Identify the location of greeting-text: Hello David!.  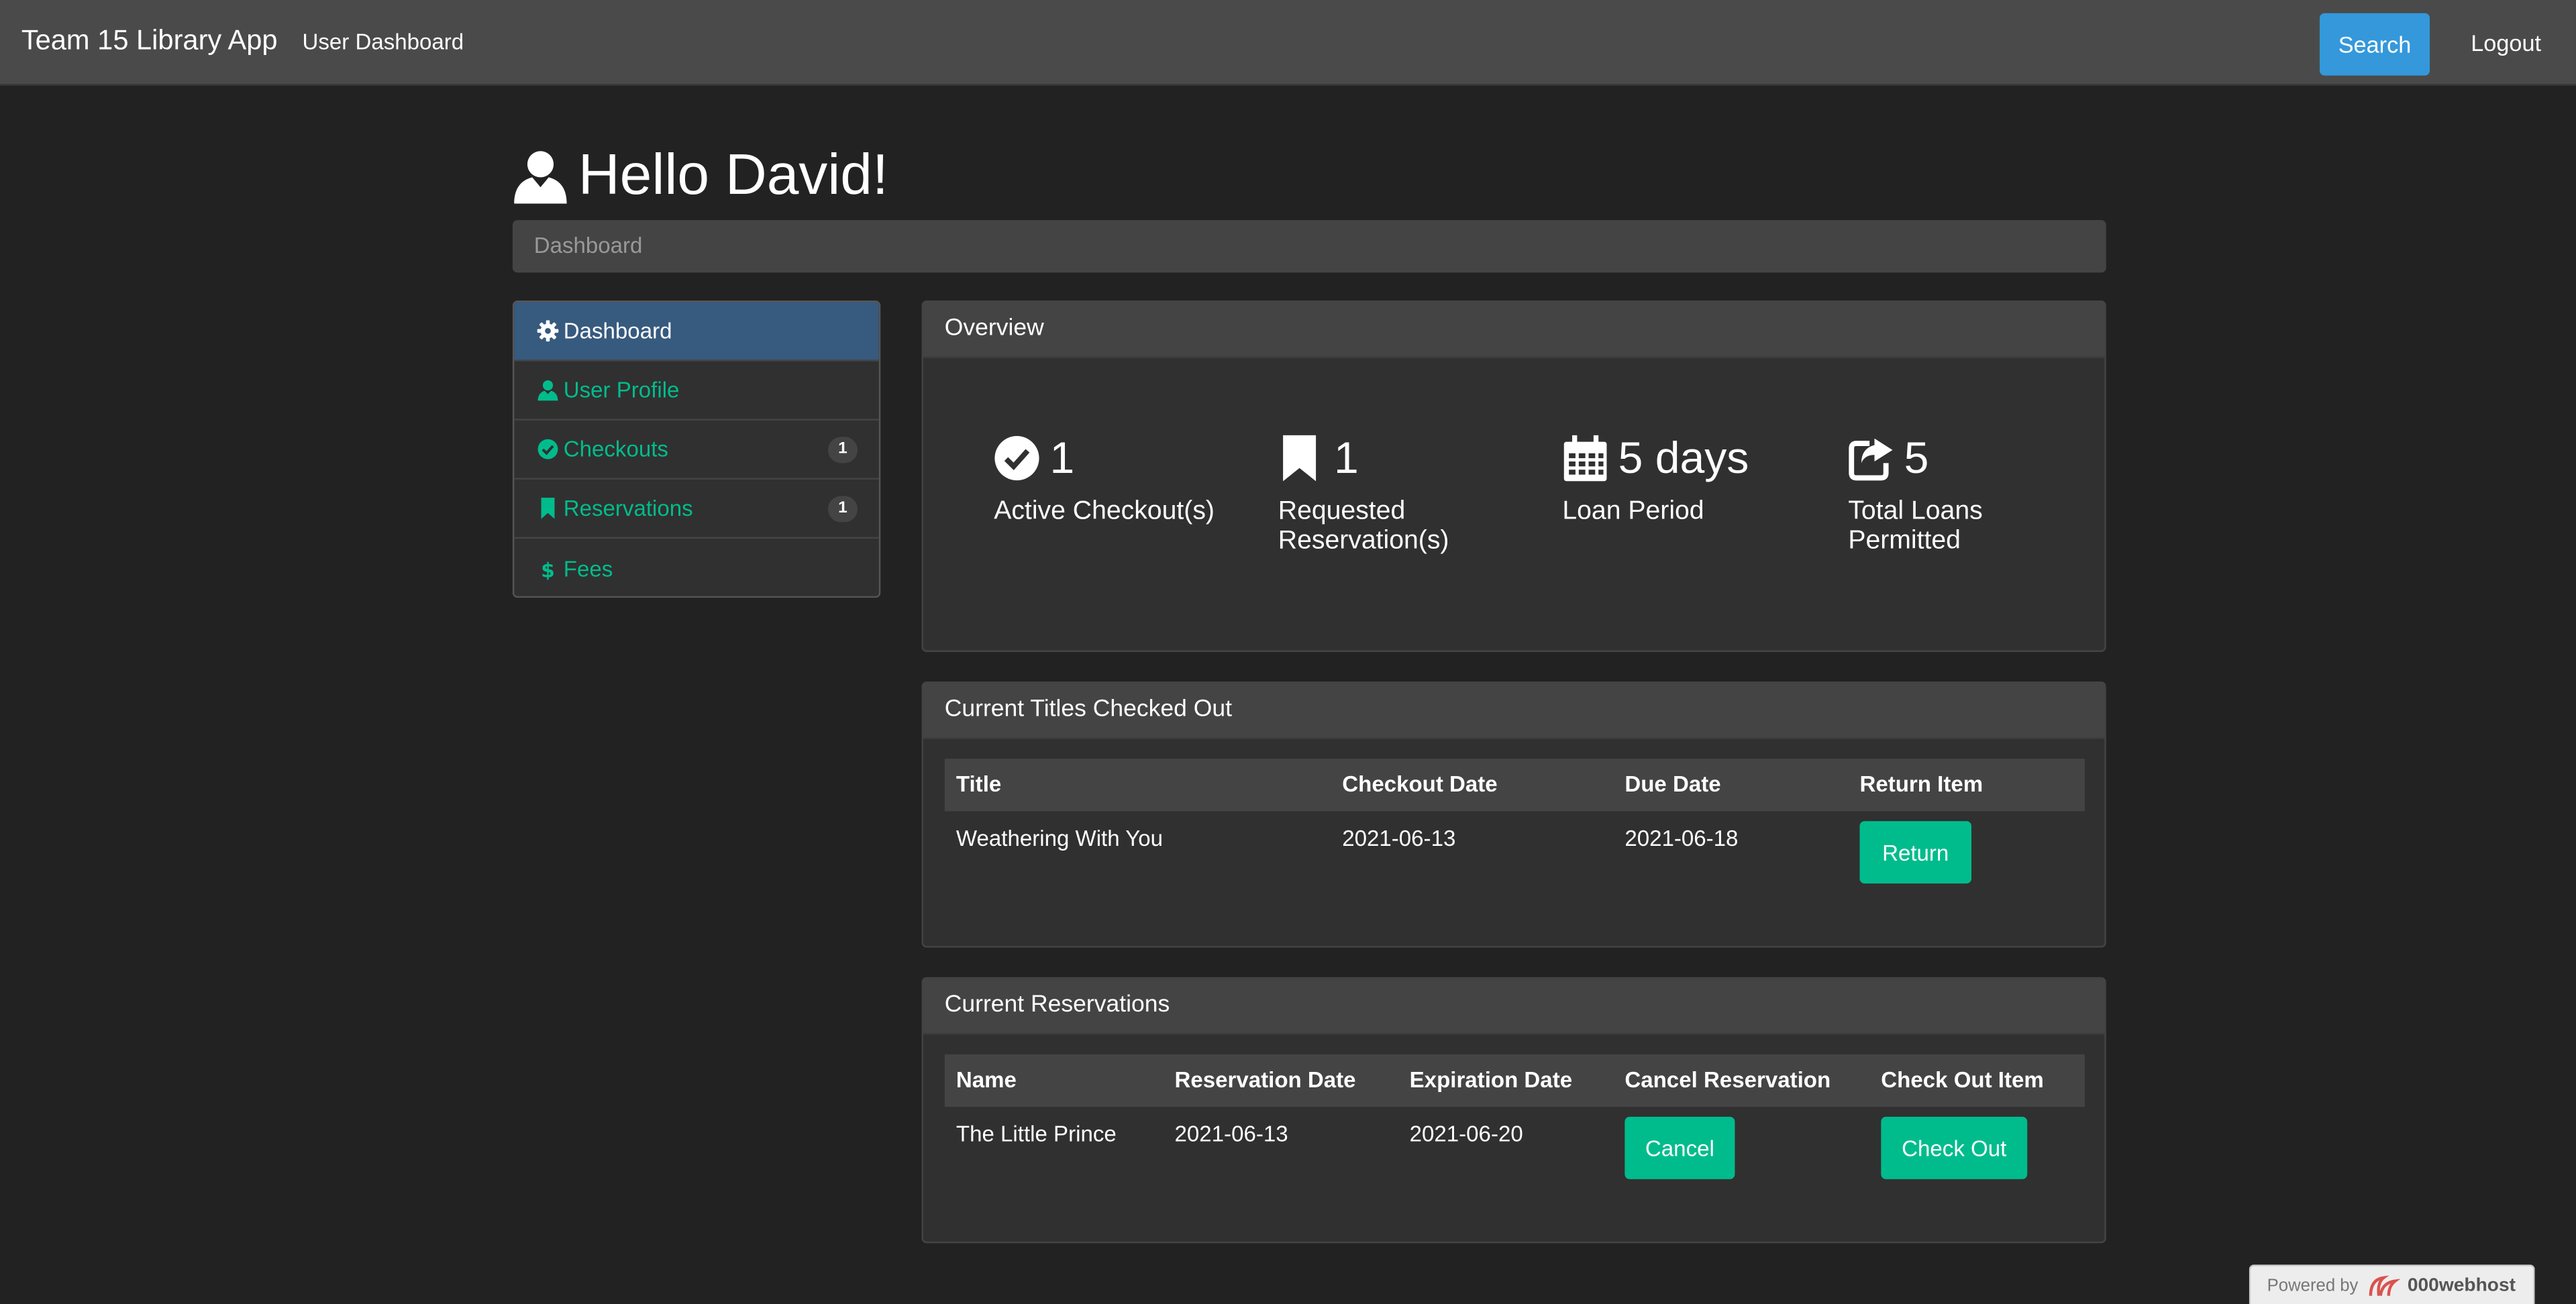
(733, 175).